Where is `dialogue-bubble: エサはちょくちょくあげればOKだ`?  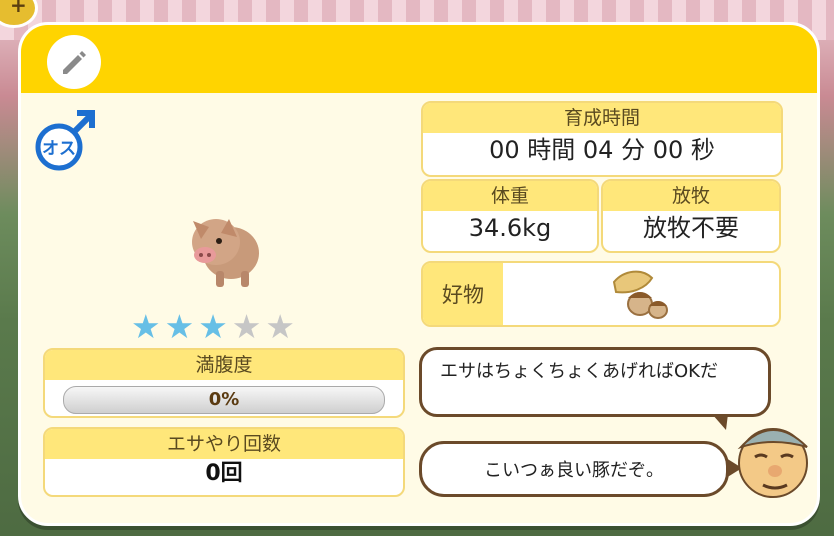
dialogue-bubble: エサはちょくちょくあげればOKだ is located at coordinates (595, 388).